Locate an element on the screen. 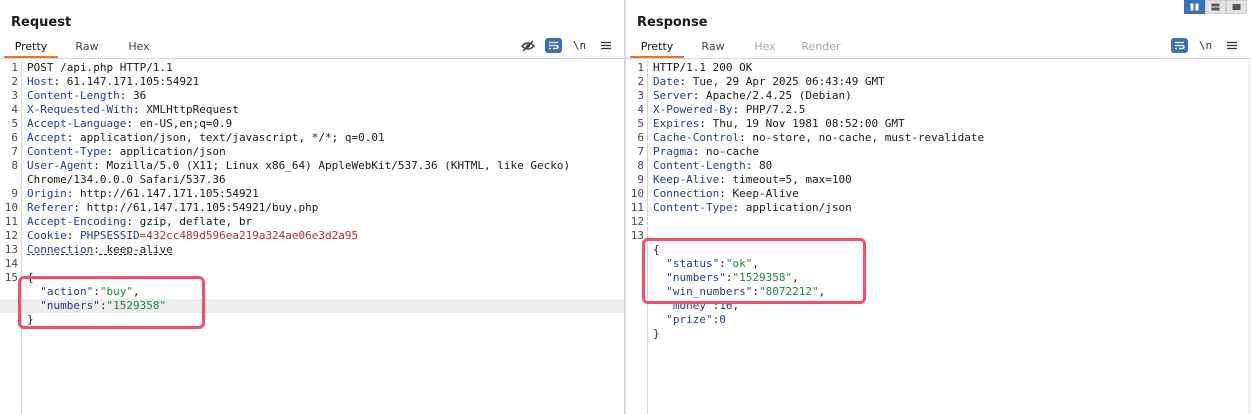 The height and width of the screenshot is (414, 1251). layout-toggle is located at coordinates (1215, 7).